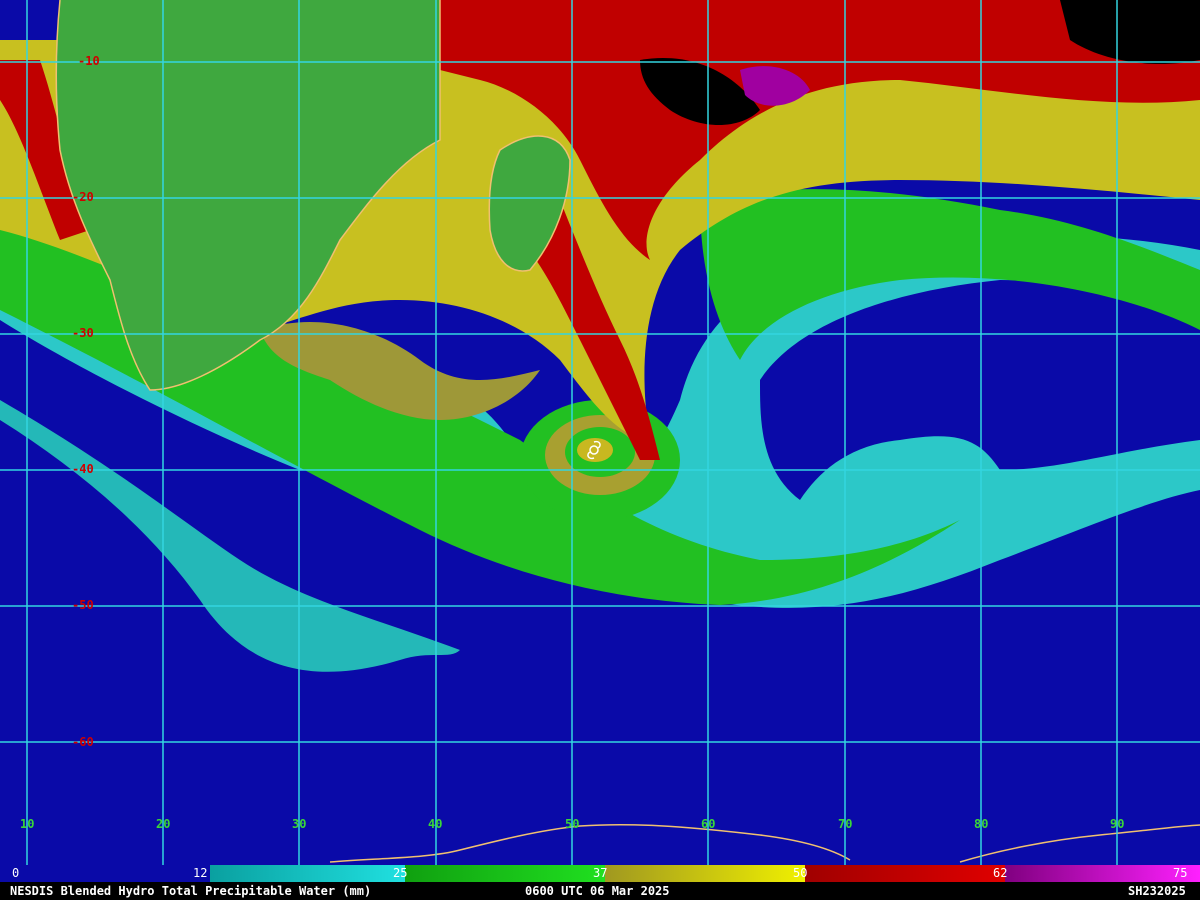 This screenshot has width=1200, height=900. What do you see at coordinates (83, 197) in the screenshot?
I see `lat-label-20s: -20` at bounding box center [83, 197].